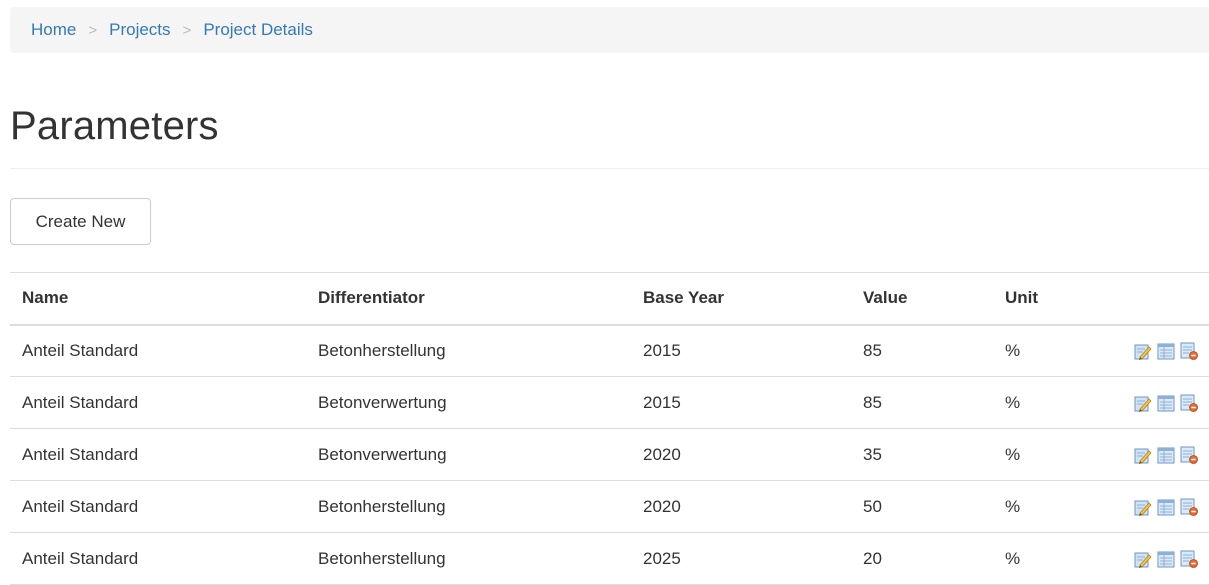 Image resolution: width=1209 pixels, height=585 pixels. Describe the element at coordinates (609, 168) in the screenshot. I see `title-divider` at that location.